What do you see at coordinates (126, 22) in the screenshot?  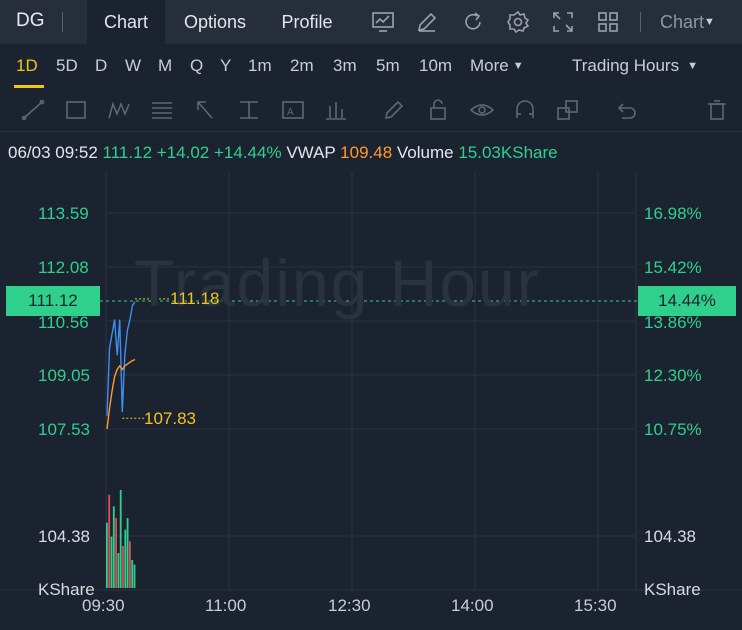 I see `tab-chart: Chart` at bounding box center [126, 22].